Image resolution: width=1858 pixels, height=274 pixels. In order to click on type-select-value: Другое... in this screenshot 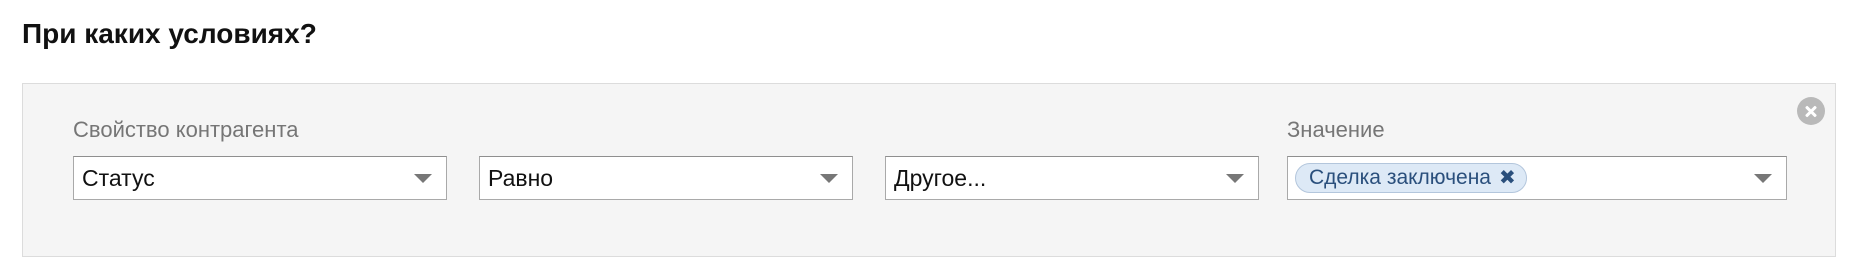, I will do `click(940, 178)`.